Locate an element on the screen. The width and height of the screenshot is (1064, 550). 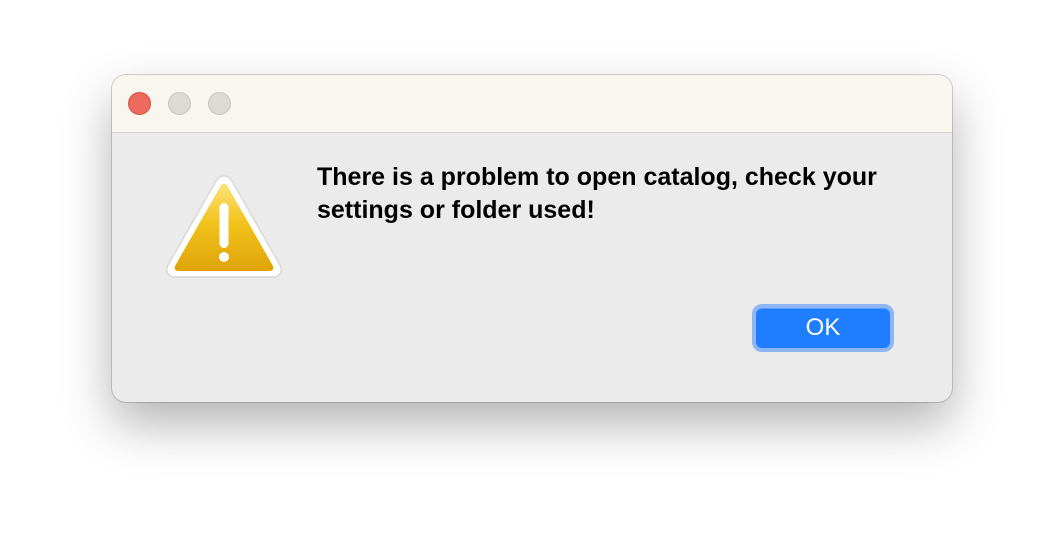
warning-icon is located at coordinates (224, 226).